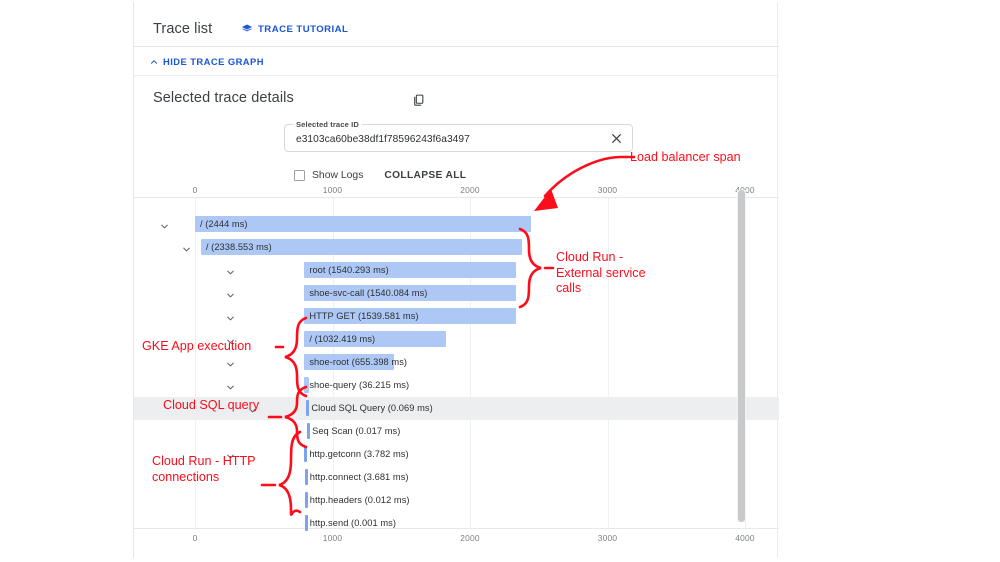 The image size is (1000, 562). What do you see at coordinates (456, 224) in the screenshot?
I see `span-row: / (2444 ms)` at bounding box center [456, 224].